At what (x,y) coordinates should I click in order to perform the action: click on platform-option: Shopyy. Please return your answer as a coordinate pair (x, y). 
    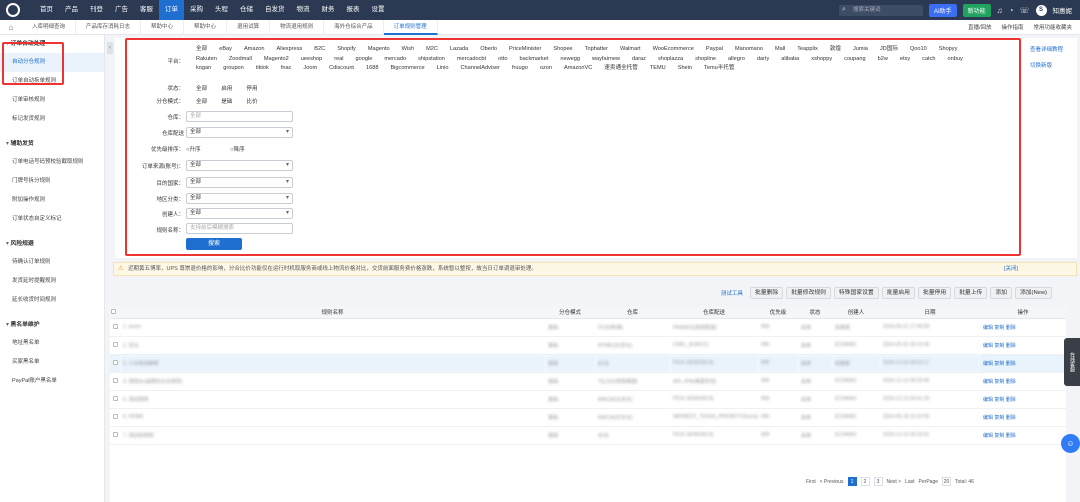
    Looking at the image, I should click on (948, 50).